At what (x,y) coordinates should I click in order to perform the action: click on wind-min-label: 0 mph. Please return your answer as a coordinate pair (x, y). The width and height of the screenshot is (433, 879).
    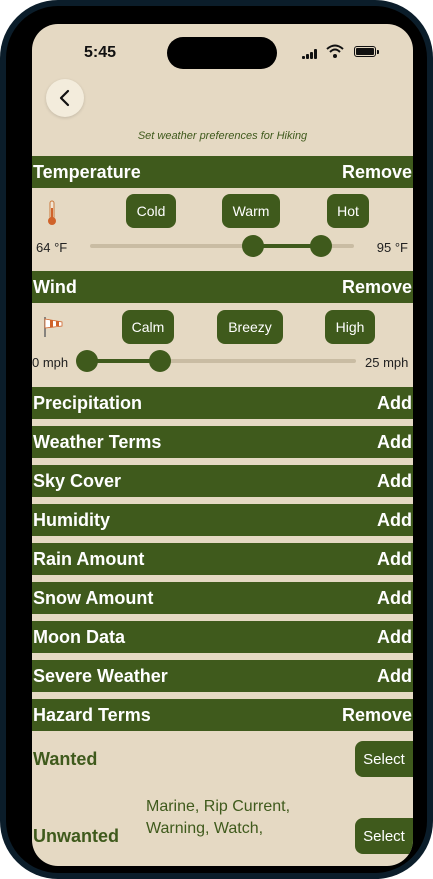
    Looking at the image, I should click on (50, 362).